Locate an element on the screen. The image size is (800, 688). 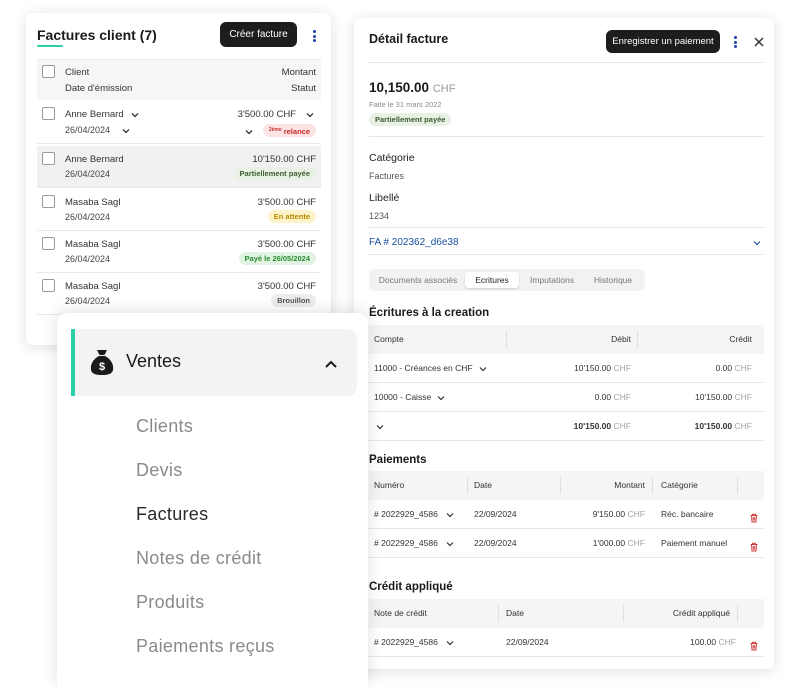
header-debit: Débit is located at coordinates (621, 339).